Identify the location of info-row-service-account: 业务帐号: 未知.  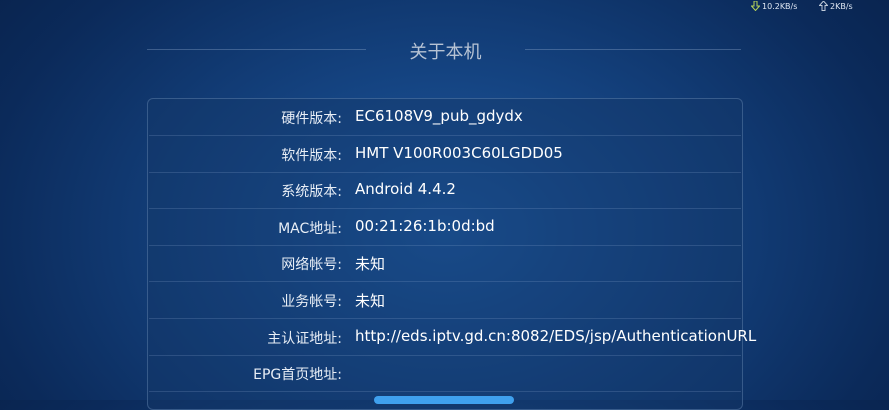
(445, 300).